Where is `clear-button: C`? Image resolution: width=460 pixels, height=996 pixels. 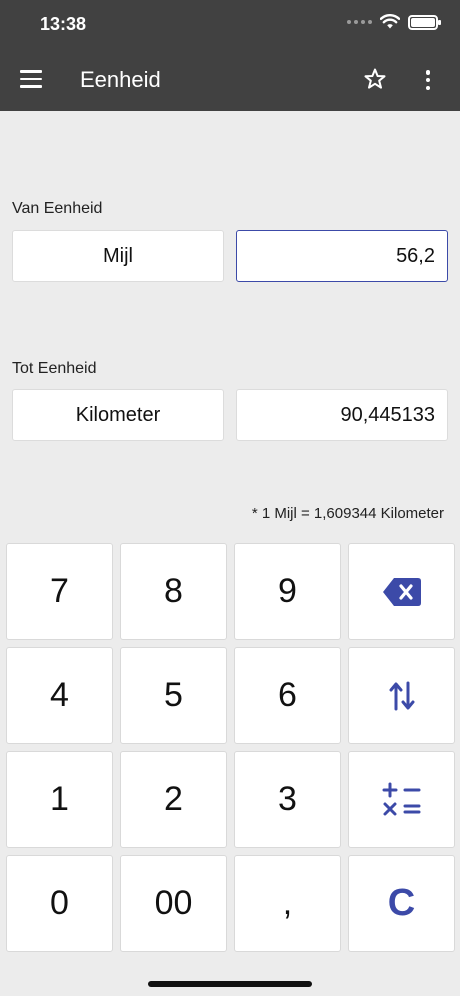
clear-button: C is located at coordinates (401, 903).